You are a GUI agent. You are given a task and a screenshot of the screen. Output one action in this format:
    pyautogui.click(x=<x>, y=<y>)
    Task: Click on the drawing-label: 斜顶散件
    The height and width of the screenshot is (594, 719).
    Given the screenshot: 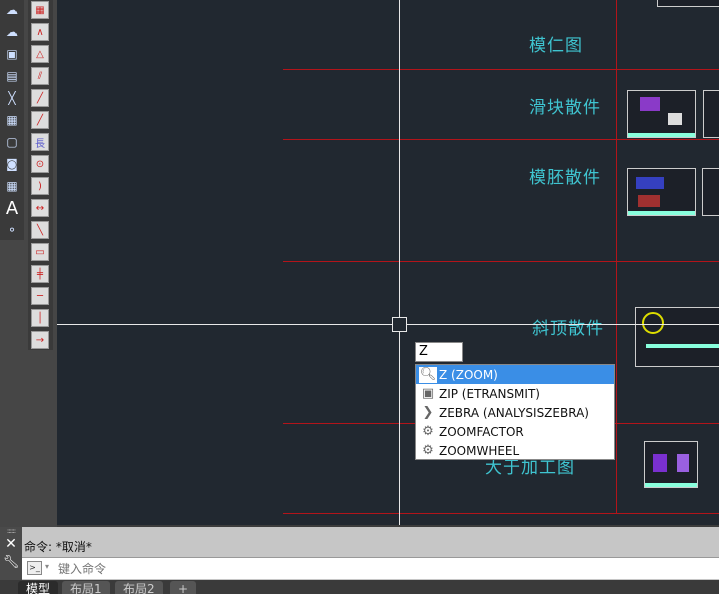 What is the action you would take?
    pyautogui.click(x=568, y=329)
    